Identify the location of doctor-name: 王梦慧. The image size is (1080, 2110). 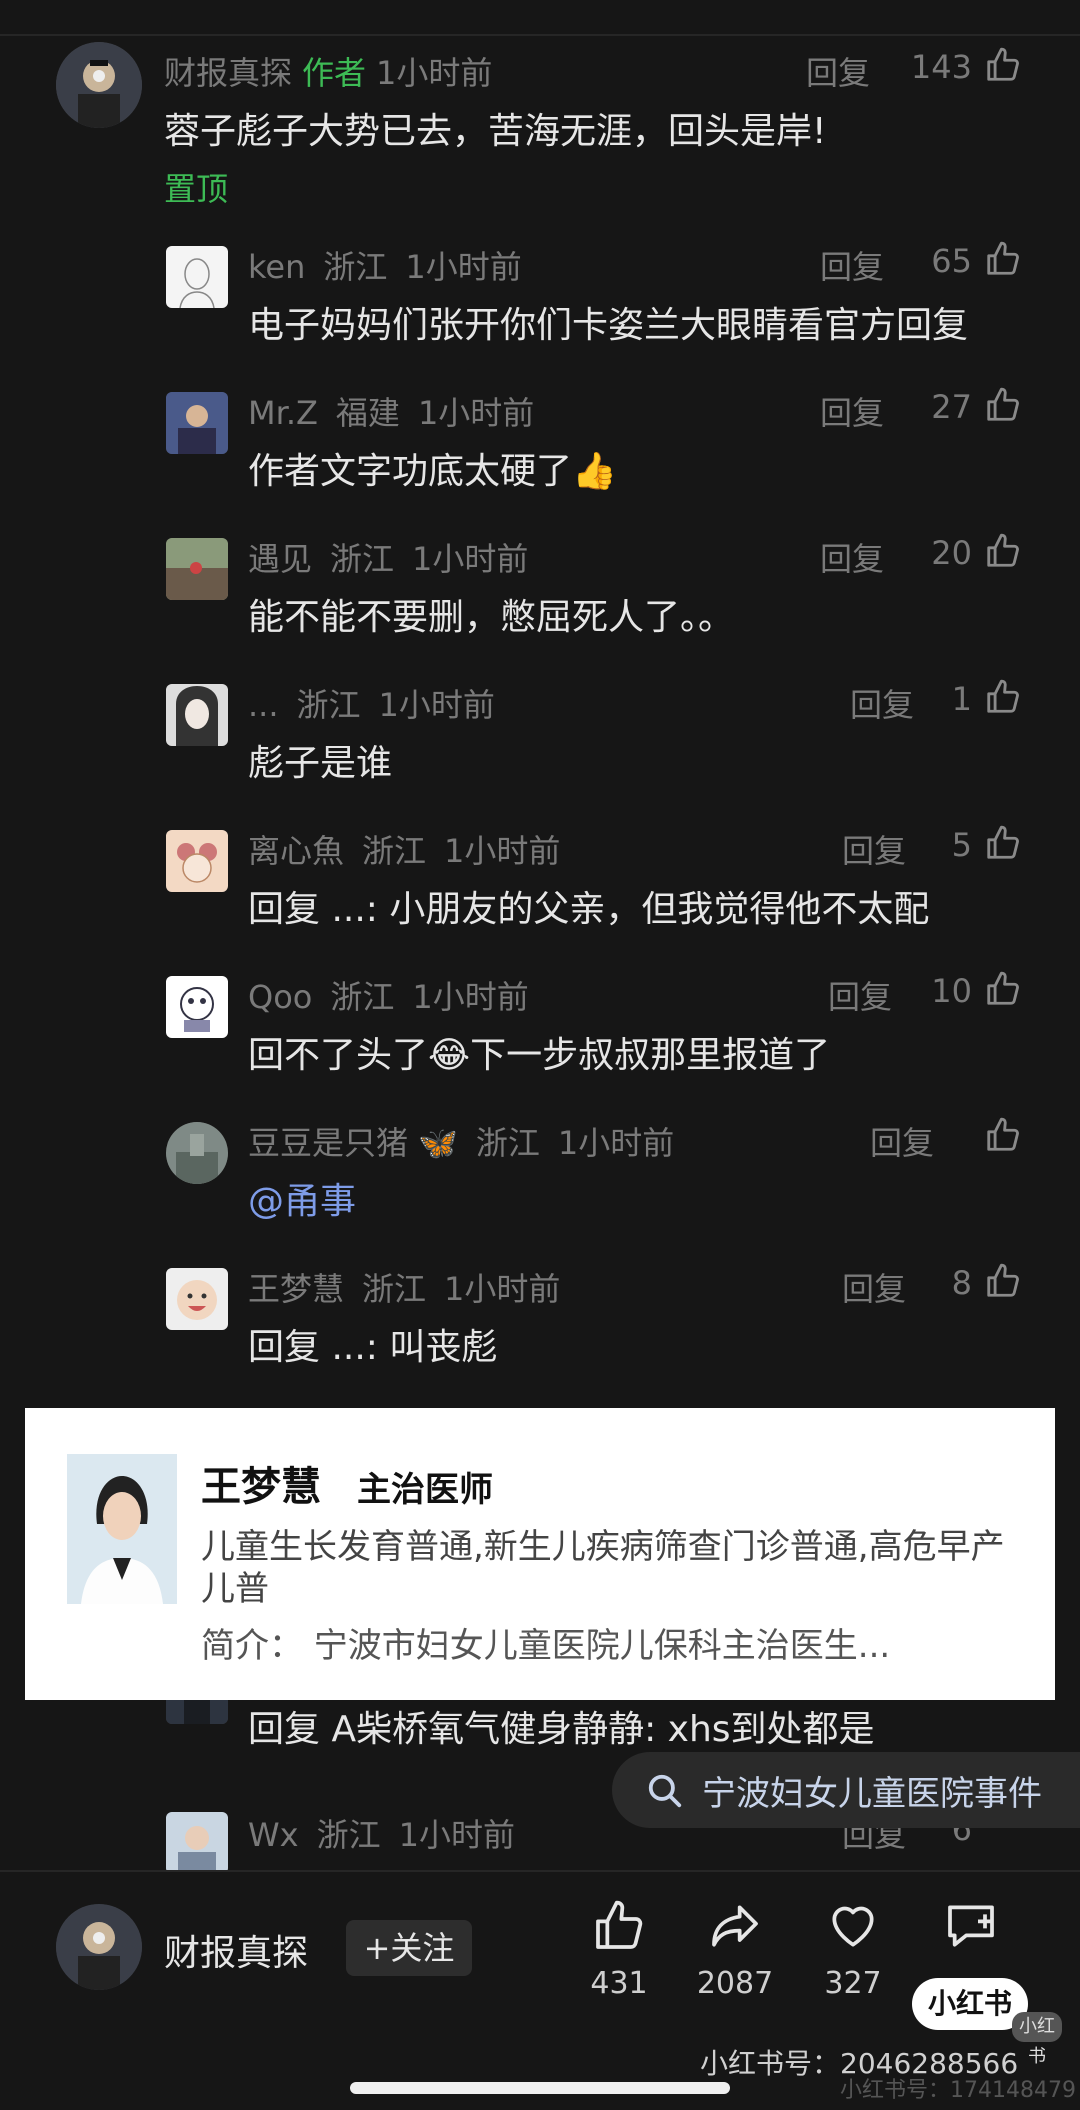
(261, 1487).